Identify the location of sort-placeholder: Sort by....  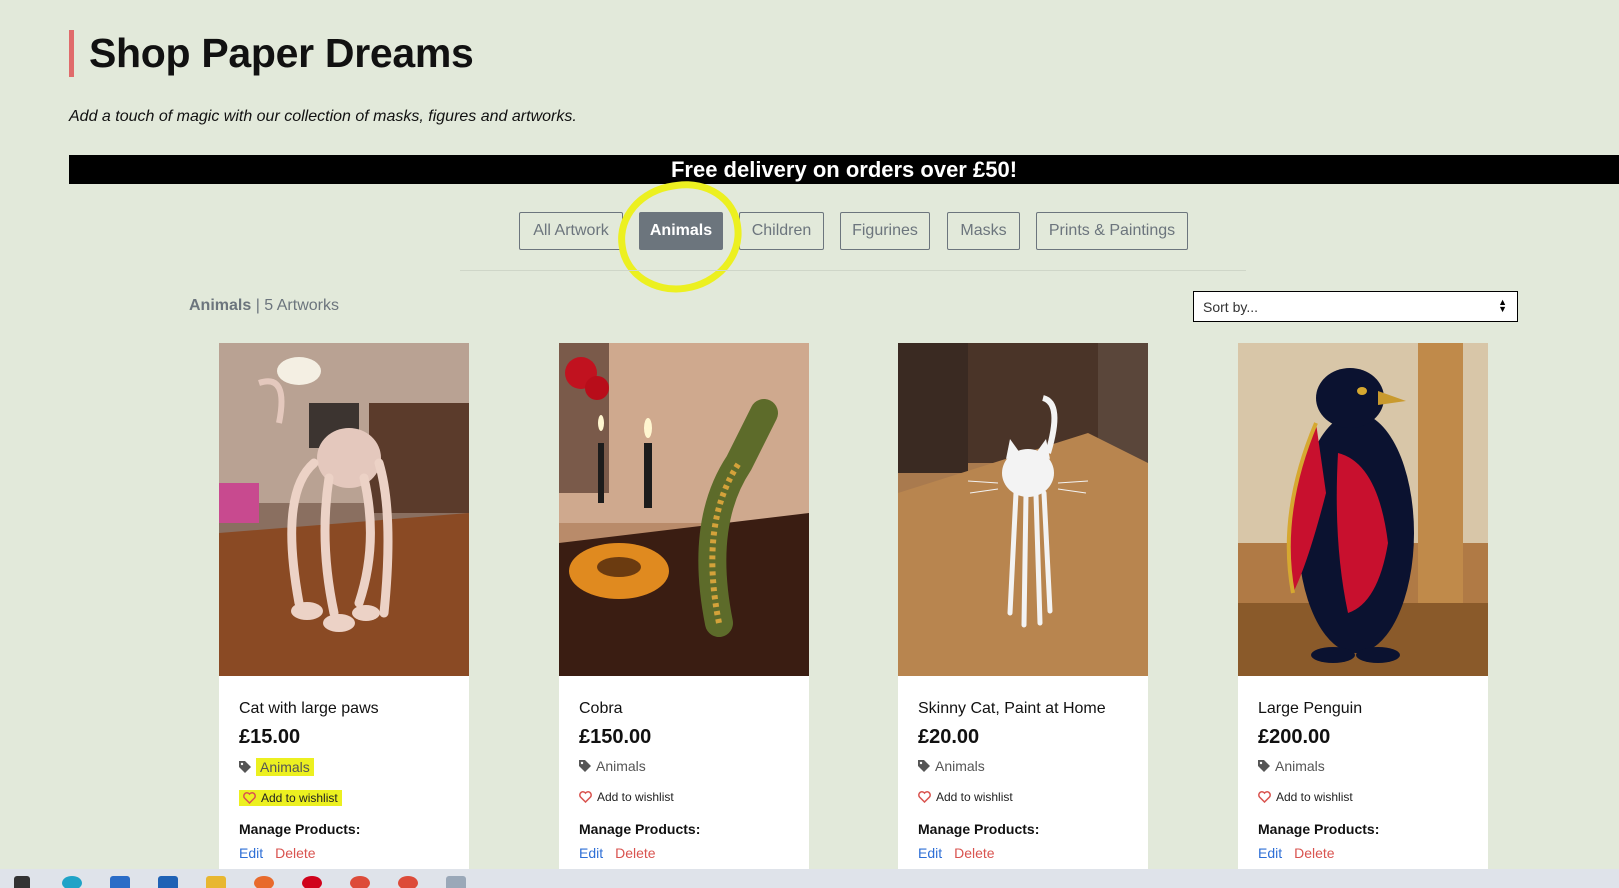
(1230, 306).